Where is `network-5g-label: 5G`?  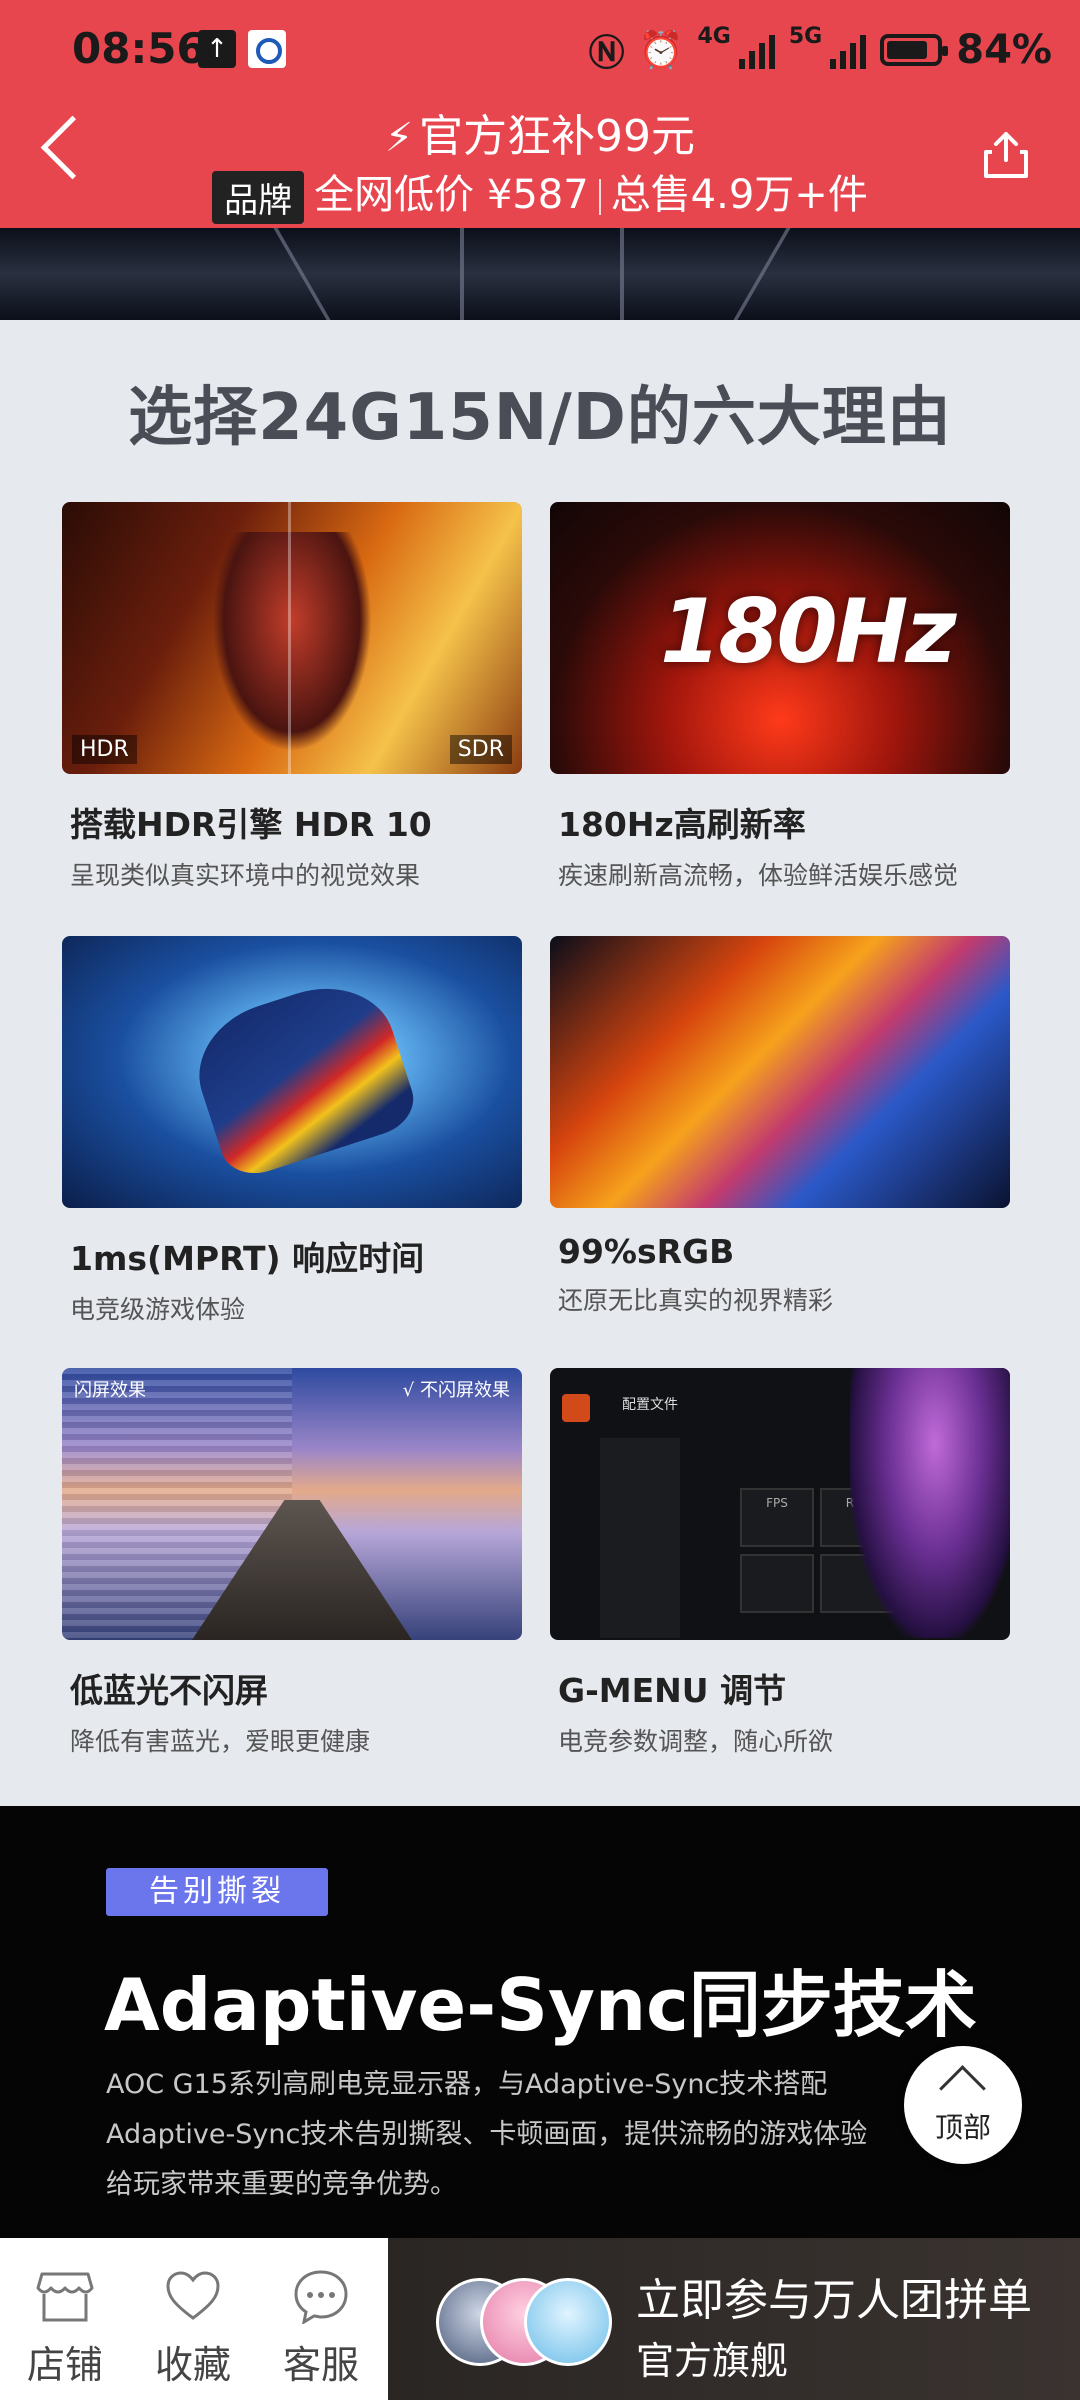 network-5g-label: 5G is located at coordinates (805, 36).